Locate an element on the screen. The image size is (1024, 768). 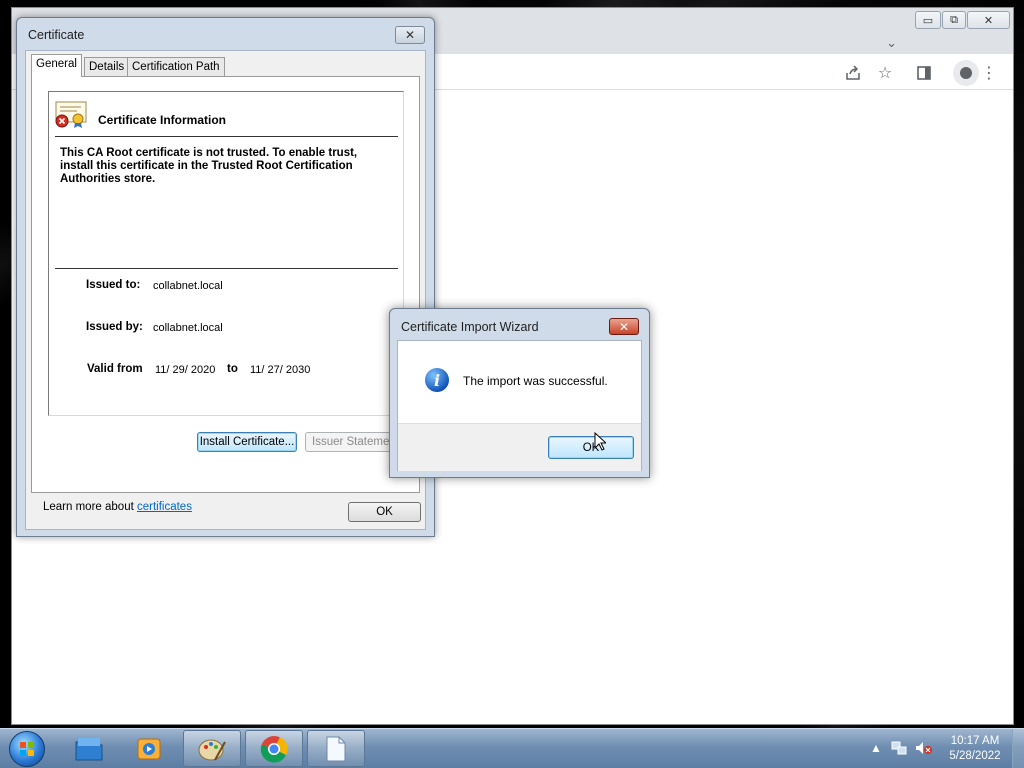
wizard-title: Certificate Import Wizard is located at coordinates (470, 327).